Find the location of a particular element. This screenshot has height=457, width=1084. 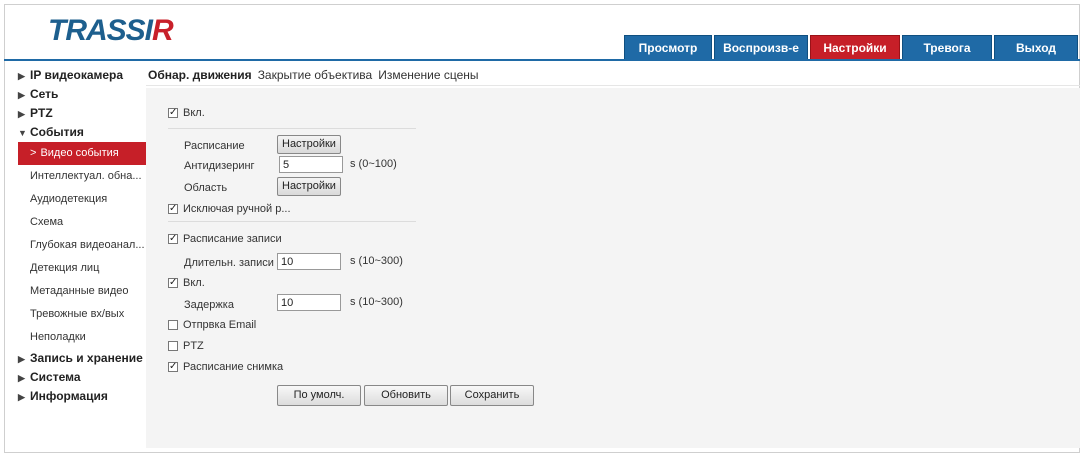

sidebar-item-audio-detection: Аудиодетекция is located at coordinates (82, 199).